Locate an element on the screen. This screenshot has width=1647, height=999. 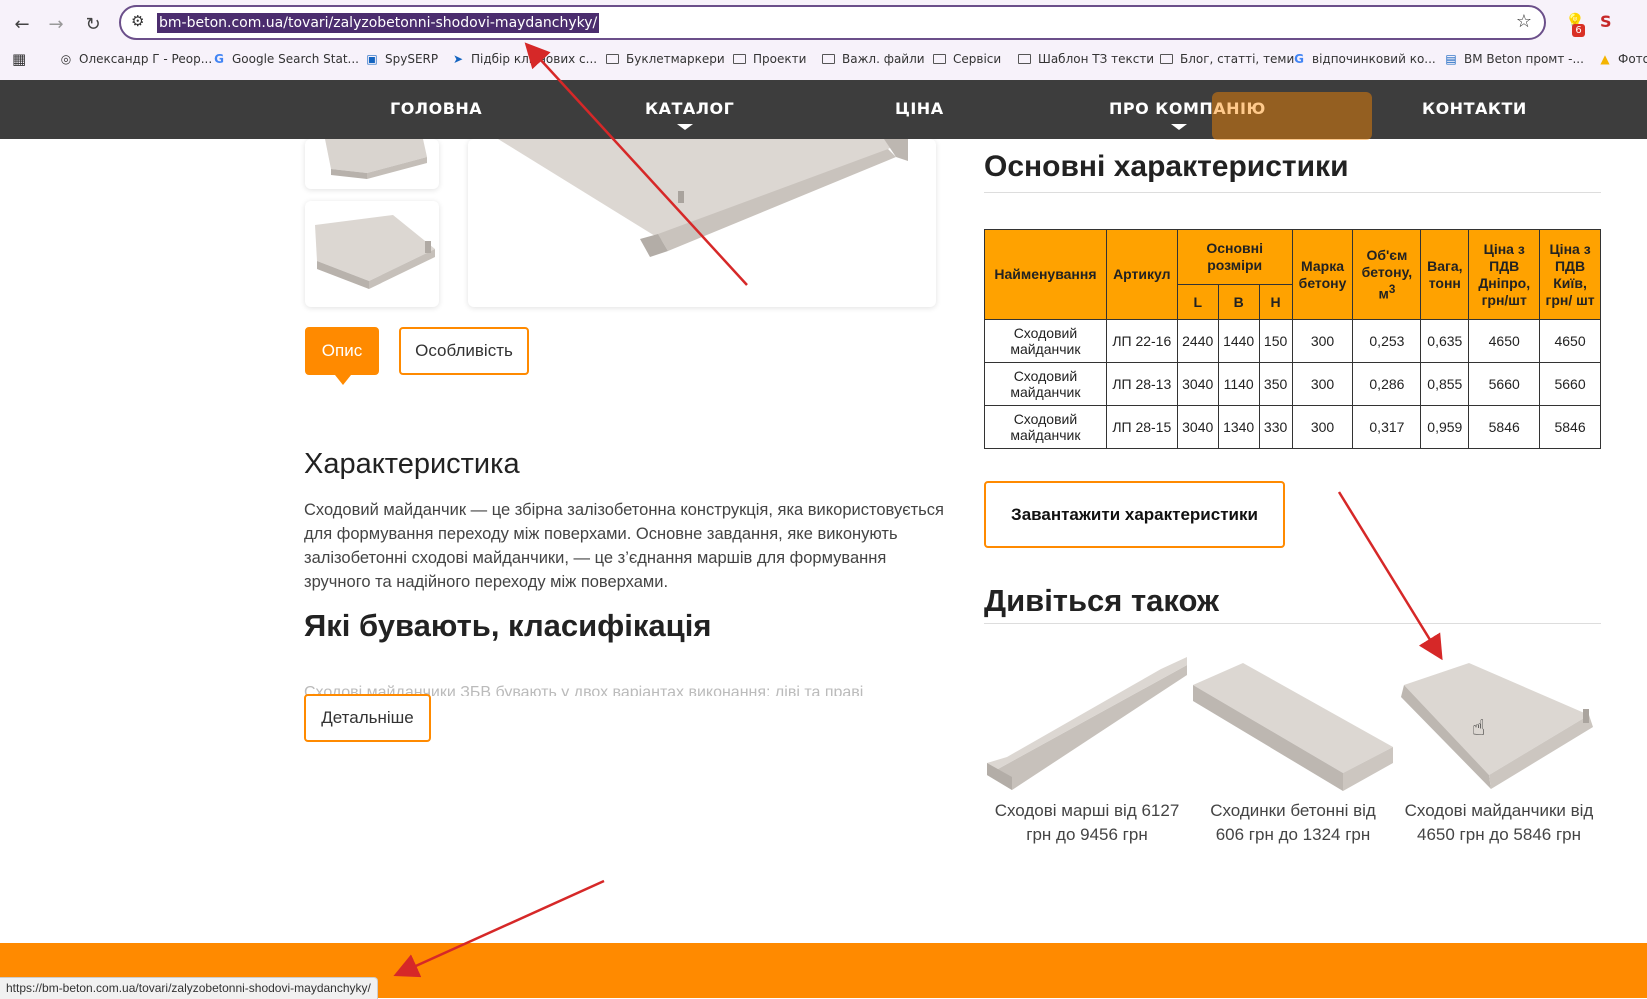
cell-b: 1340 is located at coordinates (1238, 427).